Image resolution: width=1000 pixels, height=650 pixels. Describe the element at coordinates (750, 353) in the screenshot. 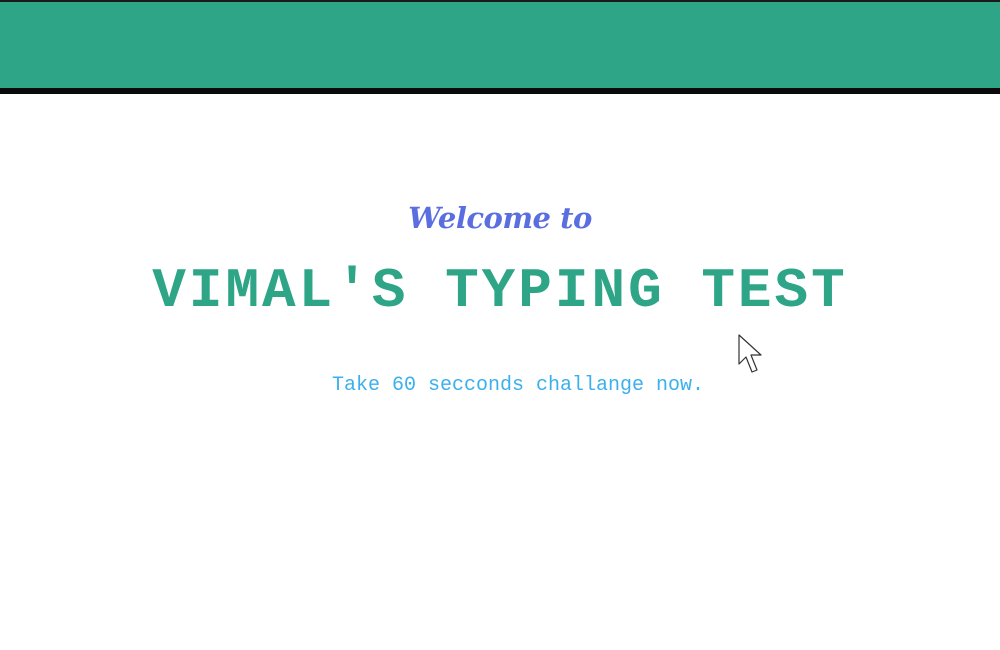

I see `mouse-pointer-icon` at that location.